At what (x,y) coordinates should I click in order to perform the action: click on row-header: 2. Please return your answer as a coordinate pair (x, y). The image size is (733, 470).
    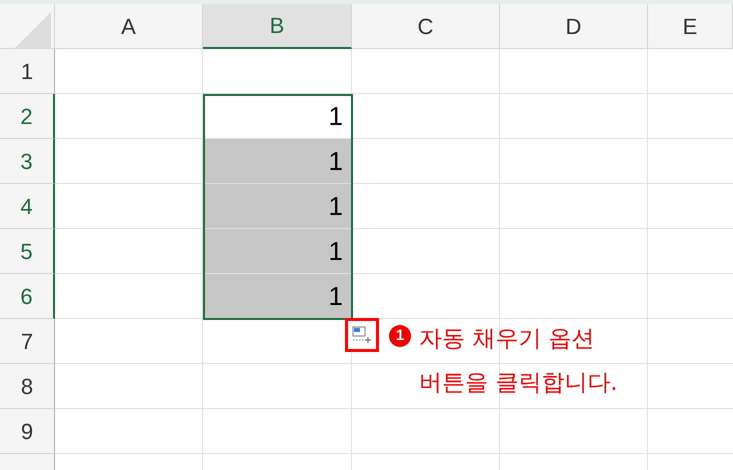
    Looking at the image, I should click on (27, 116).